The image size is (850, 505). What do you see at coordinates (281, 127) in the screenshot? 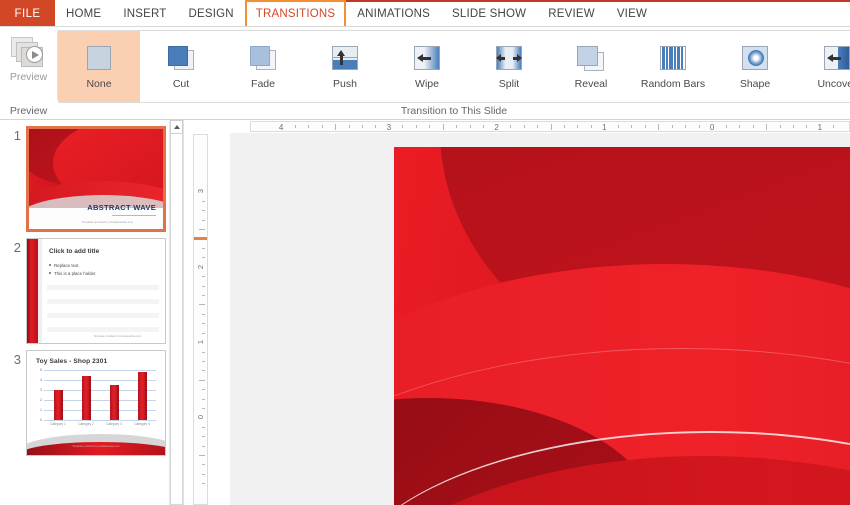
I see `horizontal-ruler-tick-label: 4` at bounding box center [281, 127].